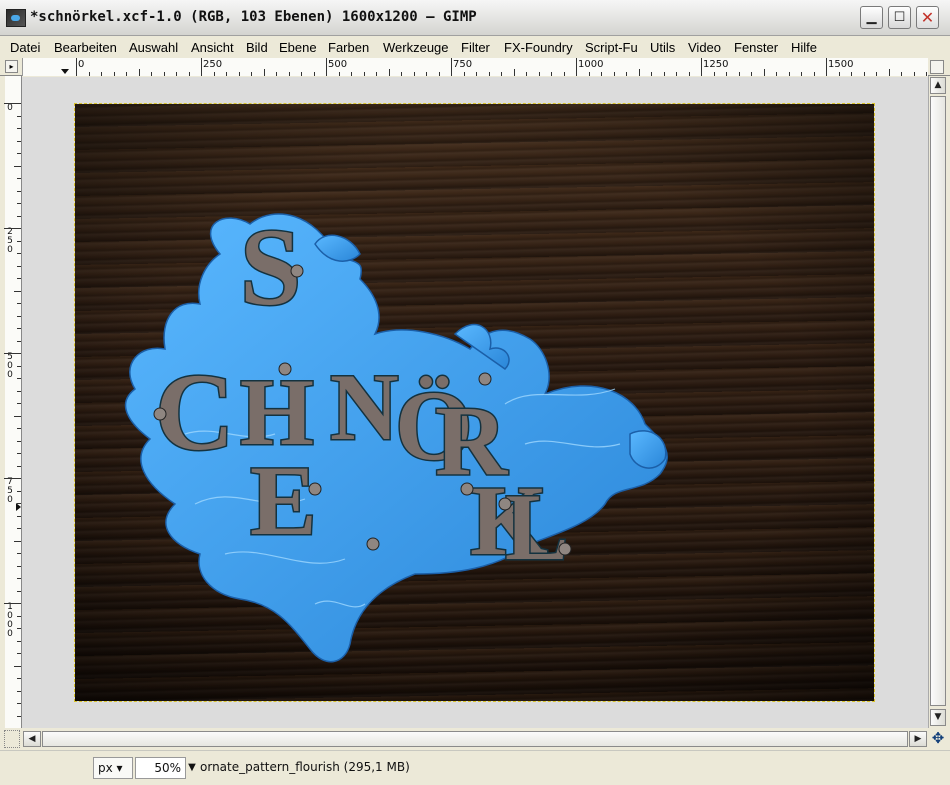 The image size is (950, 785). Describe the element at coordinates (13, 402) in the screenshot. I see `vertical-ruler: 0 250 500 750 1000` at that location.